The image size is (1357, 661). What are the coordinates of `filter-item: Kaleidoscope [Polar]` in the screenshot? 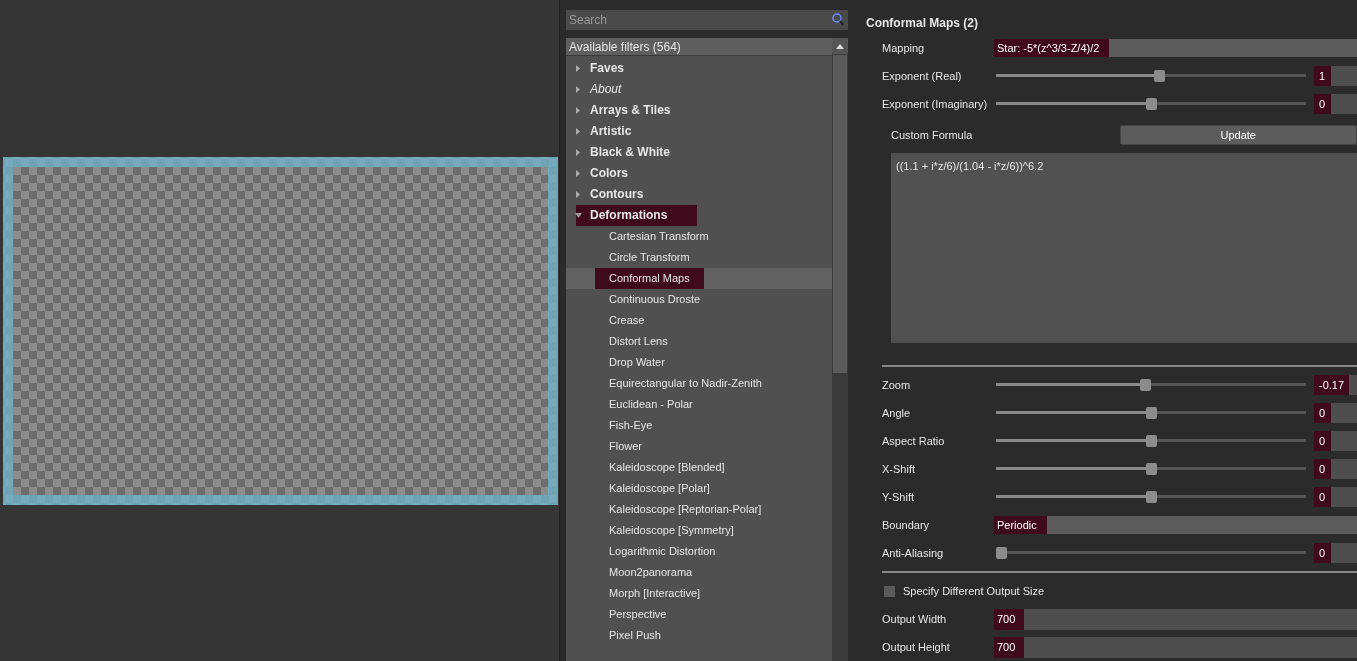 It's located at (659, 488).